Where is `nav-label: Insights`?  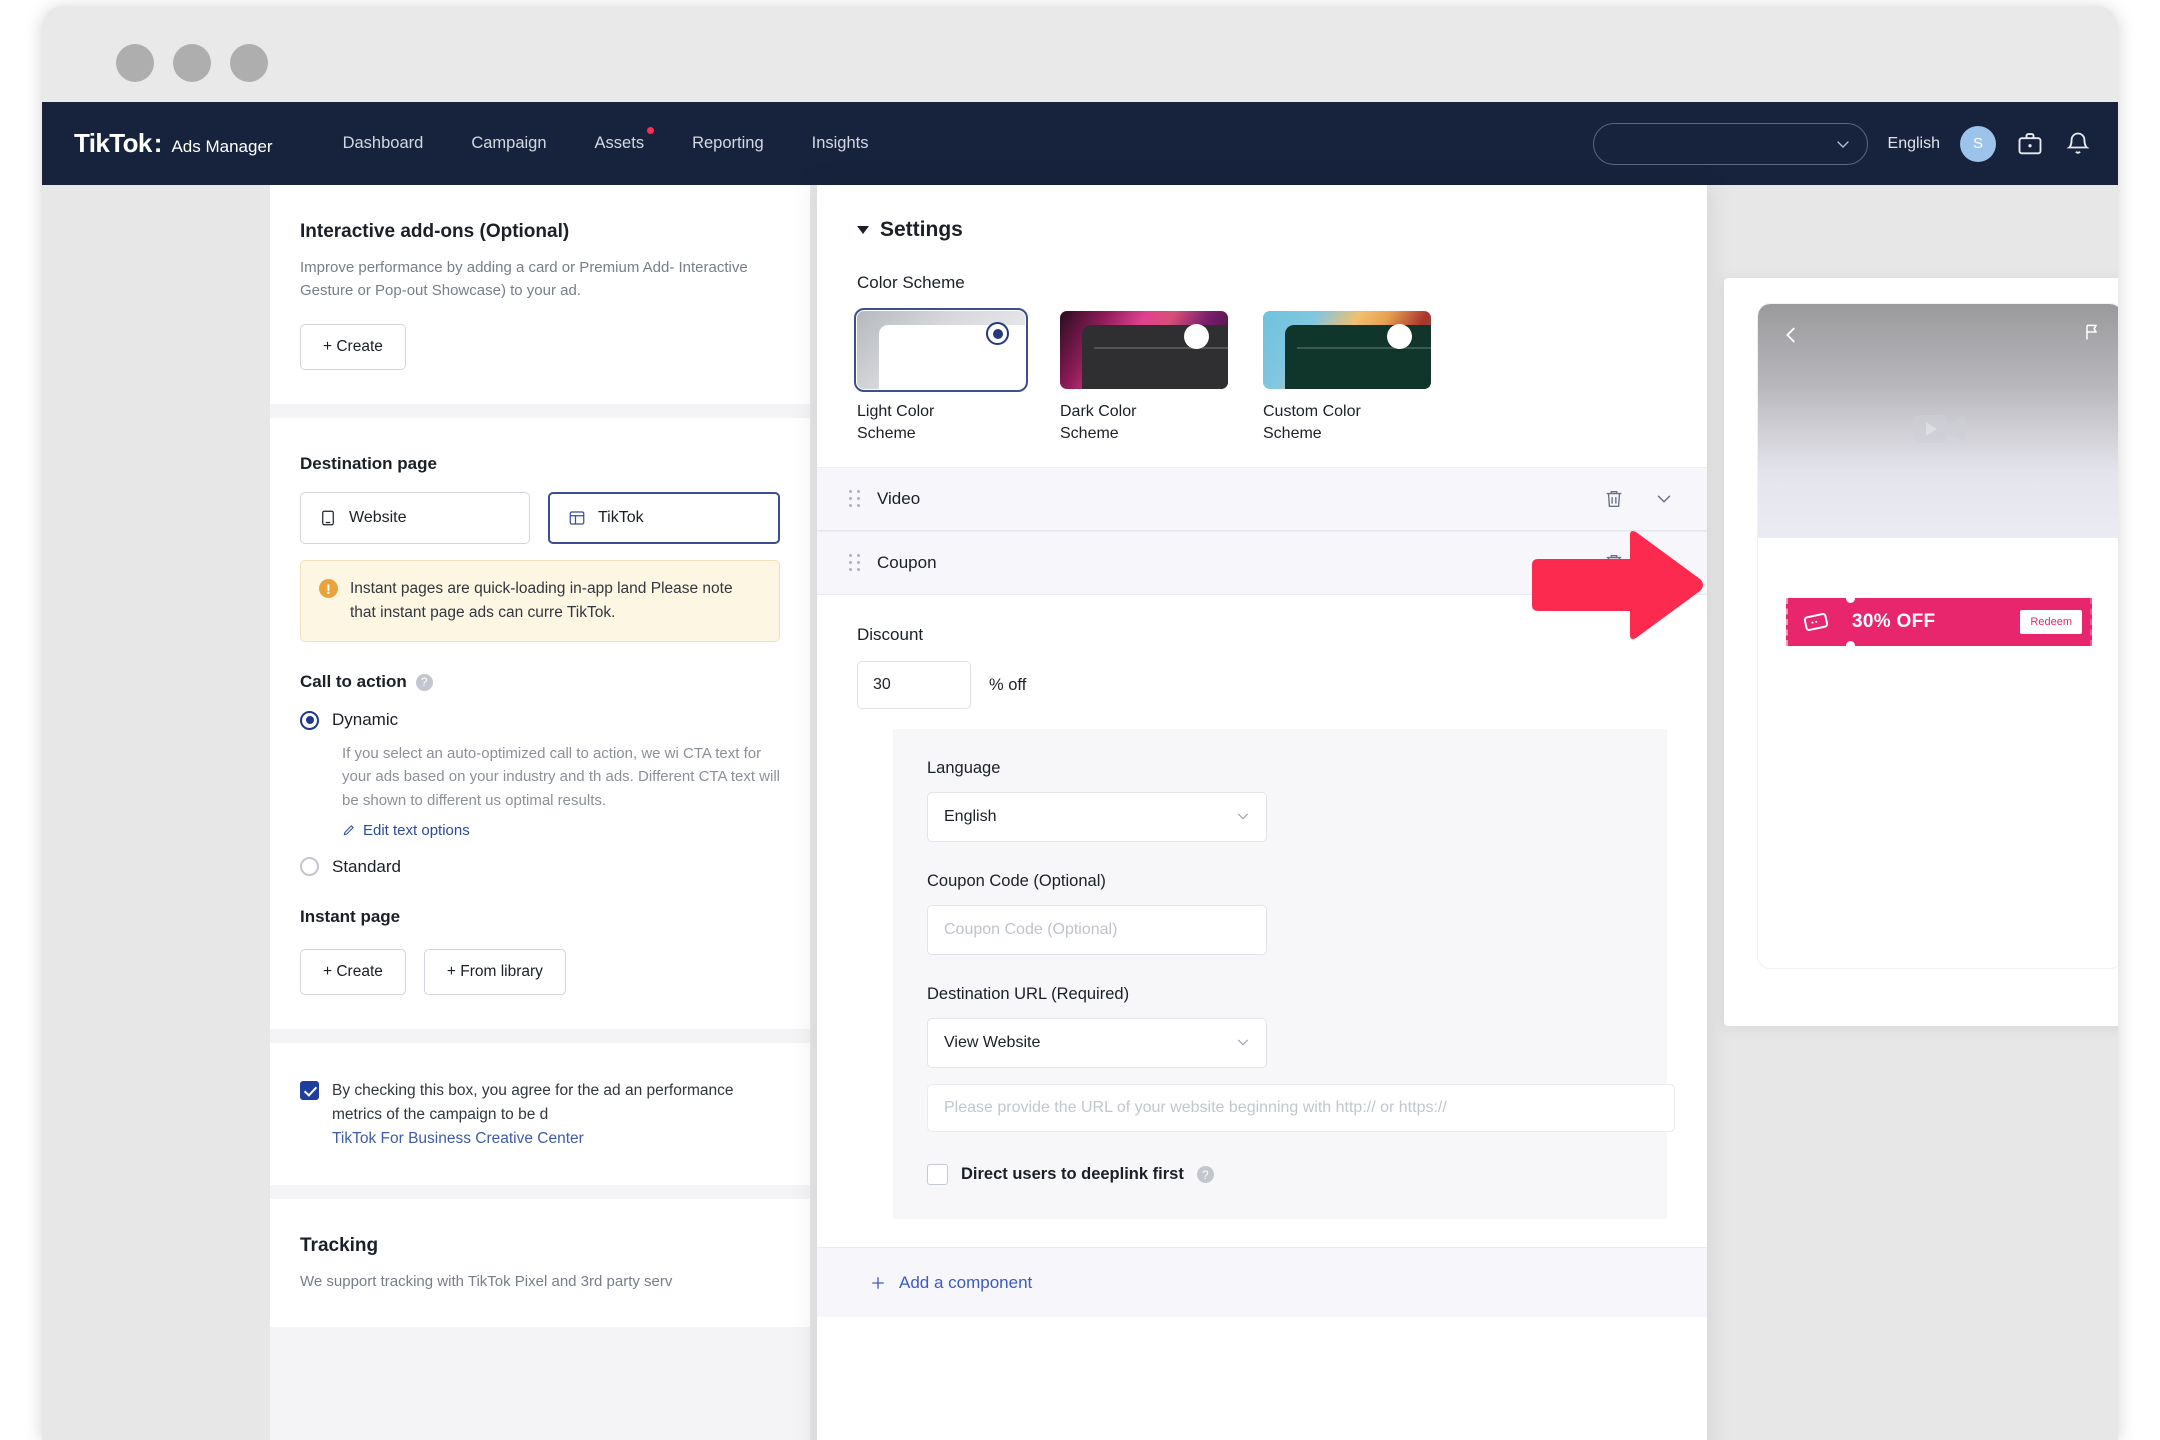 nav-label: Insights is located at coordinates (840, 143).